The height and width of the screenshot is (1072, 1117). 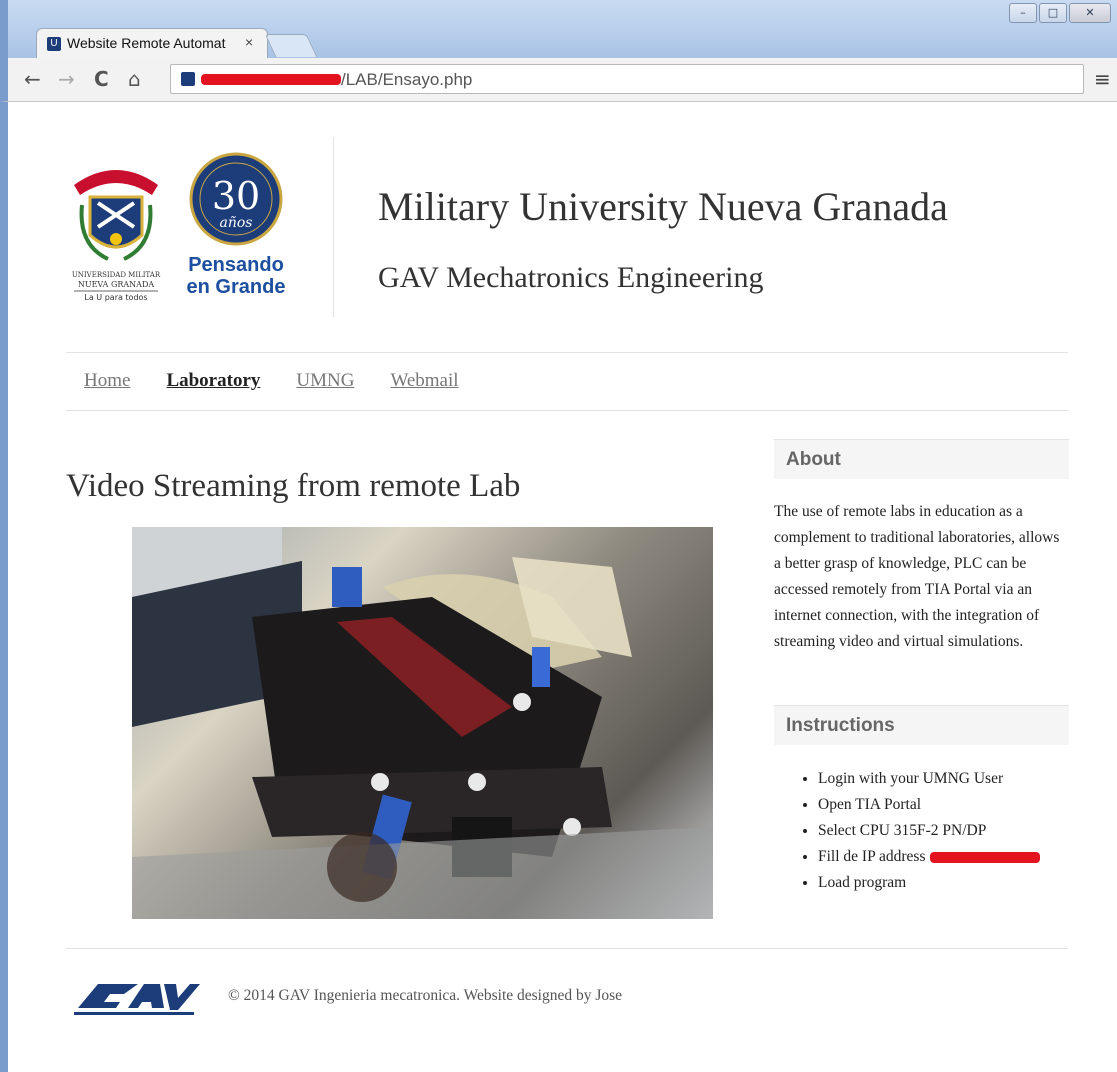 What do you see at coordinates (249, 42) in the screenshot?
I see `tab-close-icon: ×` at bounding box center [249, 42].